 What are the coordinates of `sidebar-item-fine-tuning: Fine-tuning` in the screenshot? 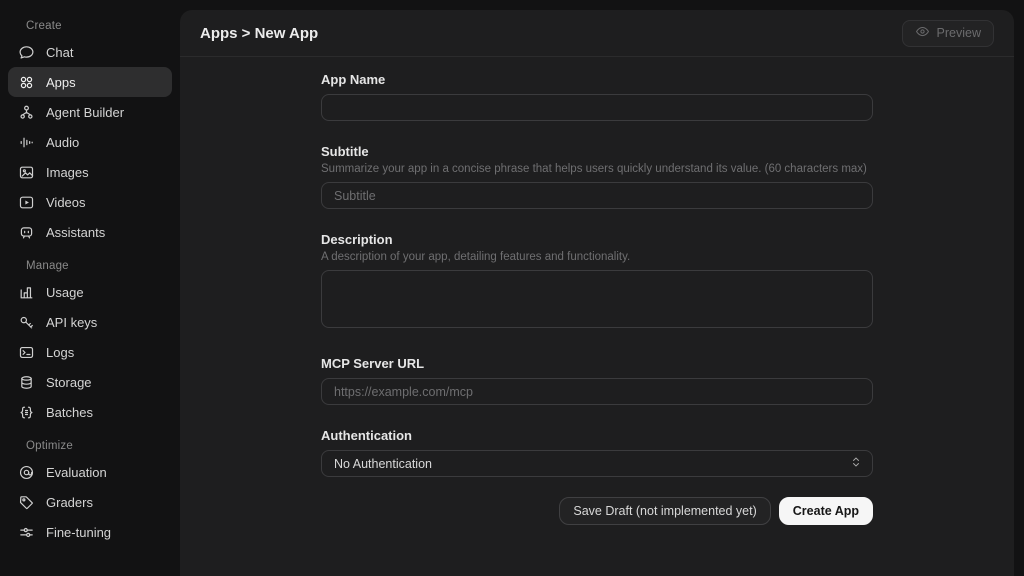 It's located at (90, 532).